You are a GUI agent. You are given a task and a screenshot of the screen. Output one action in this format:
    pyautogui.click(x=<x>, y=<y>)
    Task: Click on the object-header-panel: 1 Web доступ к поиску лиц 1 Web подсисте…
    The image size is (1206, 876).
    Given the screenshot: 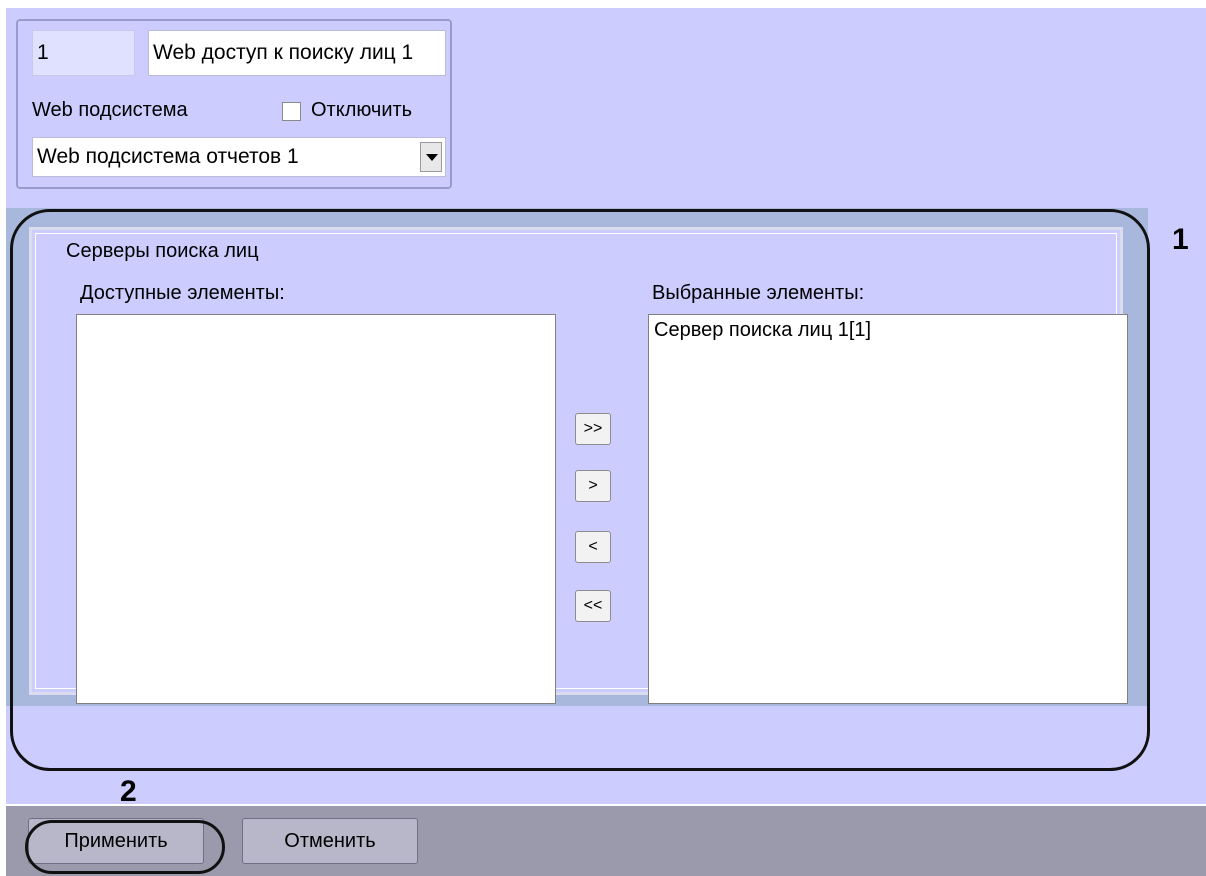 What is the action you would take?
    pyautogui.click(x=234, y=104)
    